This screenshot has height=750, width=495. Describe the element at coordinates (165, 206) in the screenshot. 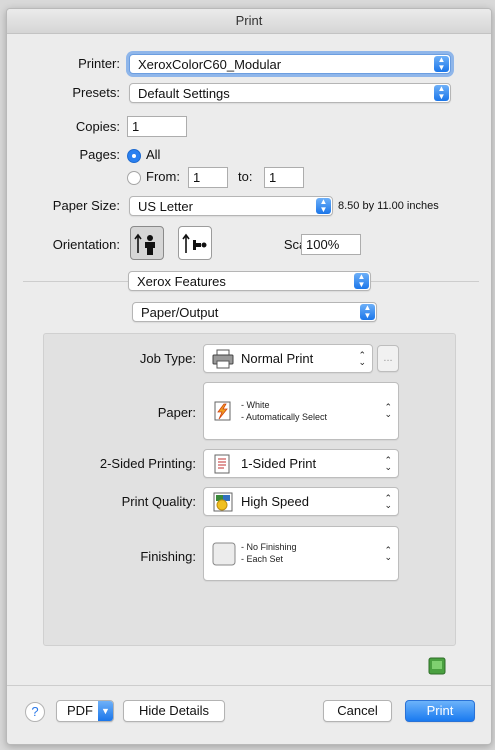

I see `paper-size-value: US Letter` at that location.